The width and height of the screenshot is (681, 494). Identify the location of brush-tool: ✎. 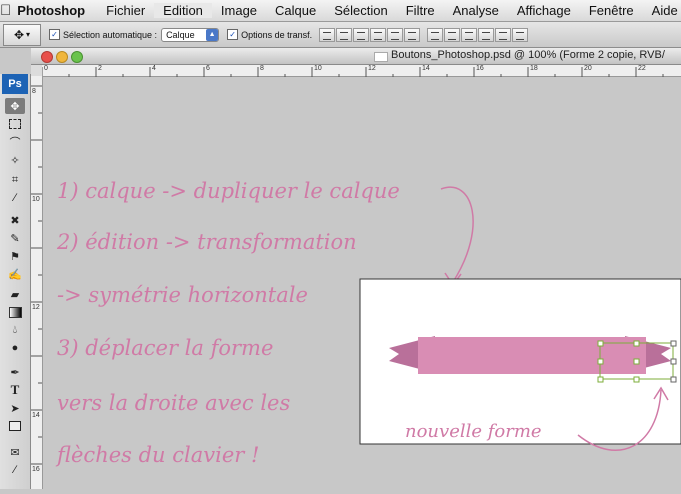
(15, 238).